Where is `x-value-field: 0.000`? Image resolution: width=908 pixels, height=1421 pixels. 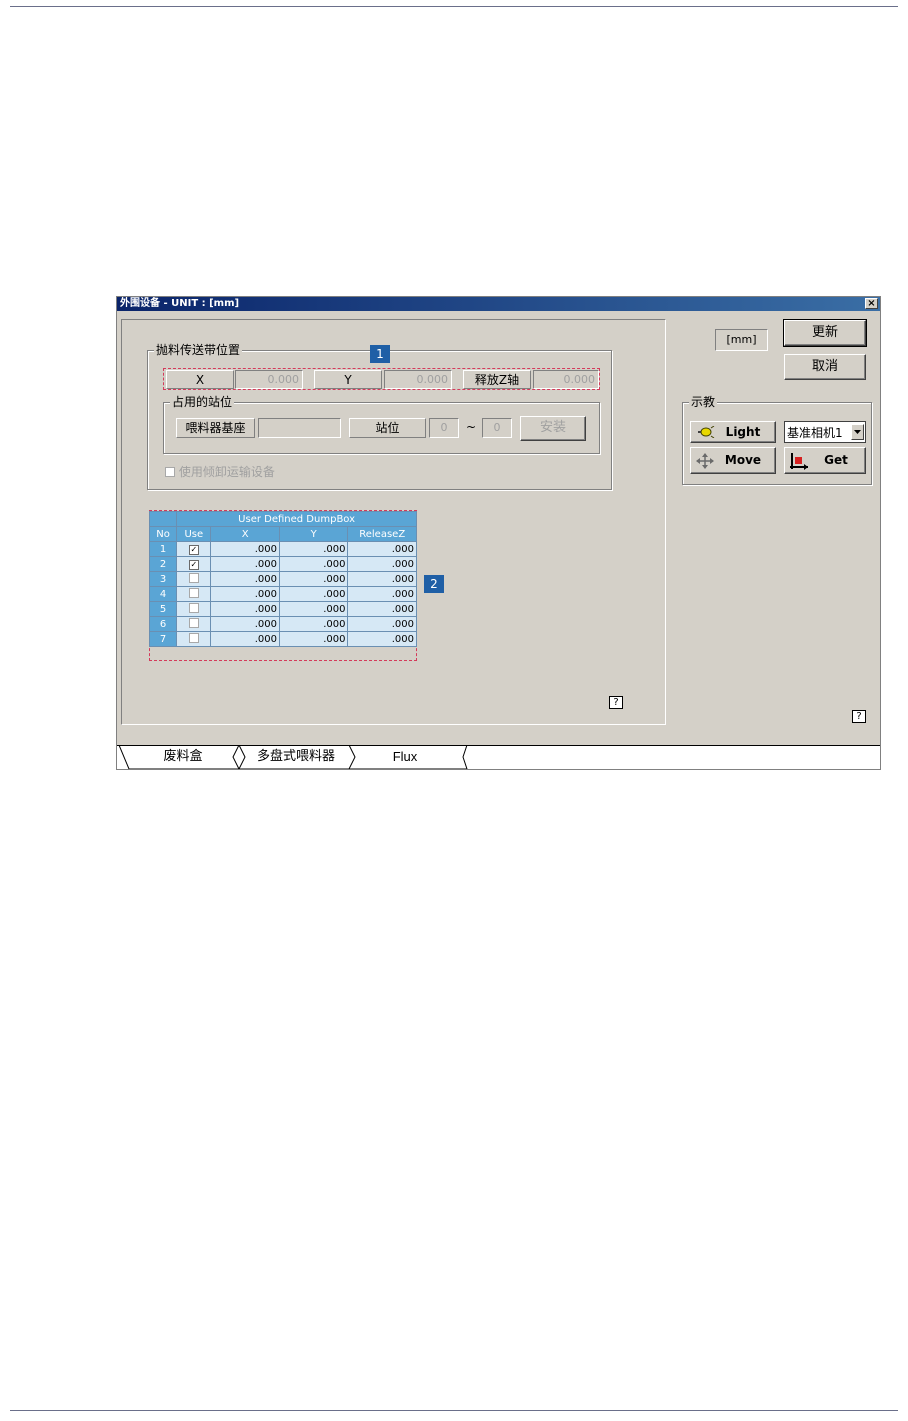 x-value-field: 0.000 is located at coordinates (269, 379).